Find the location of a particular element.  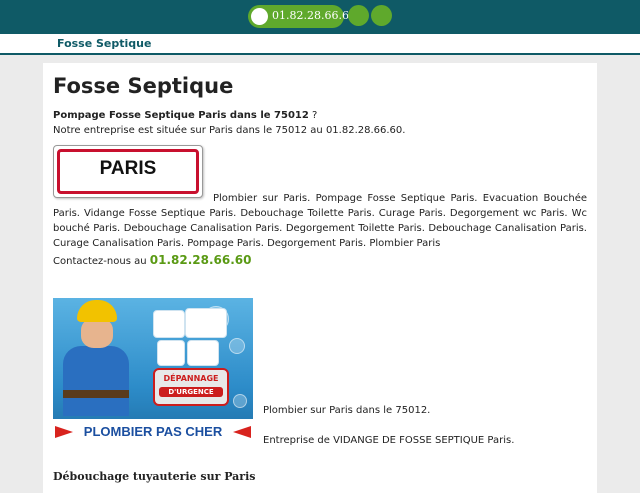

sink-tile is located at coordinates (203, 353).